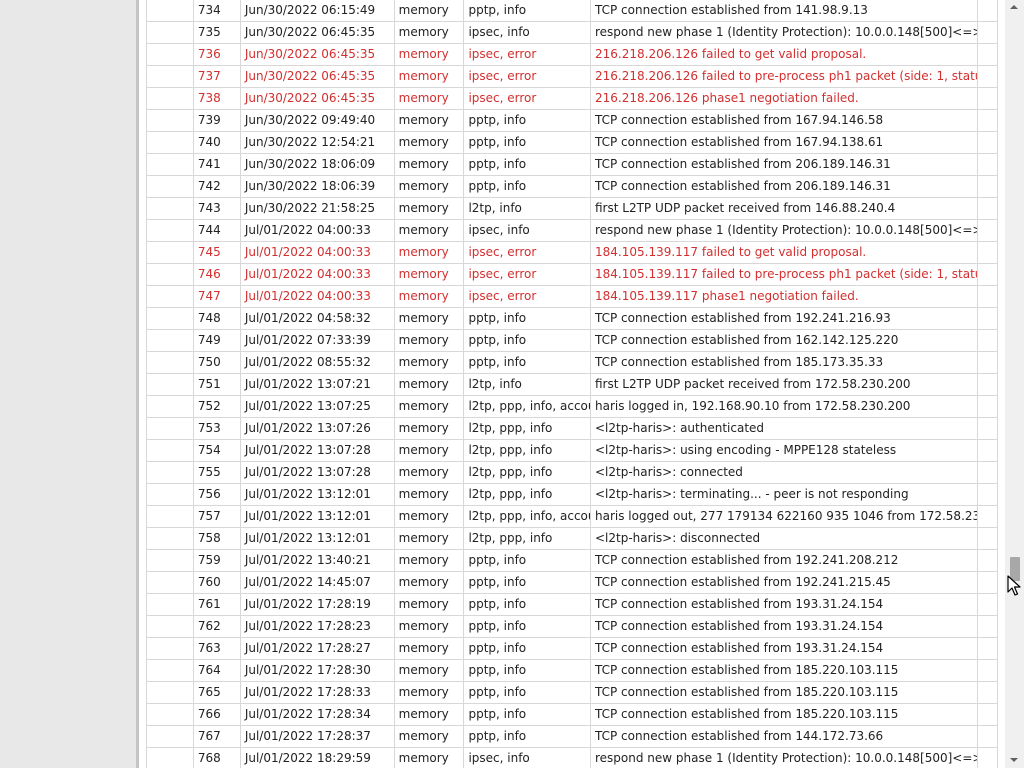  Describe the element at coordinates (317, 538) in the screenshot. I see `log-time-cell: Jul/01/2022 13:12:01` at that location.